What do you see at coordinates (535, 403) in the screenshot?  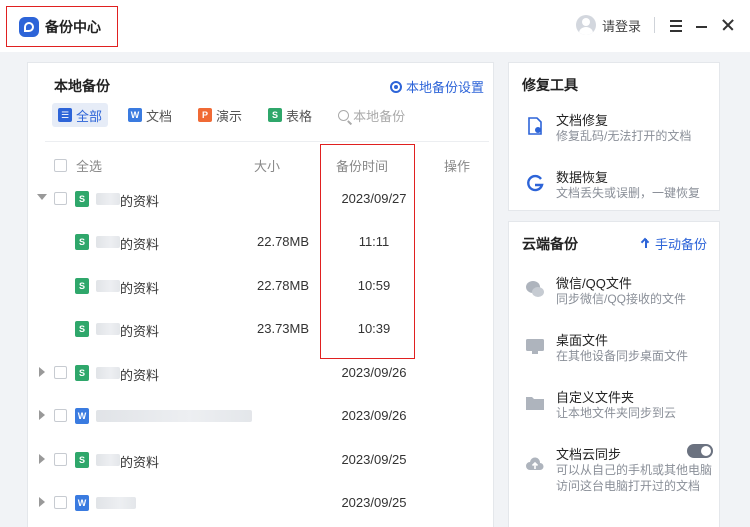 I see `folder-icon` at bounding box center [535, 403].